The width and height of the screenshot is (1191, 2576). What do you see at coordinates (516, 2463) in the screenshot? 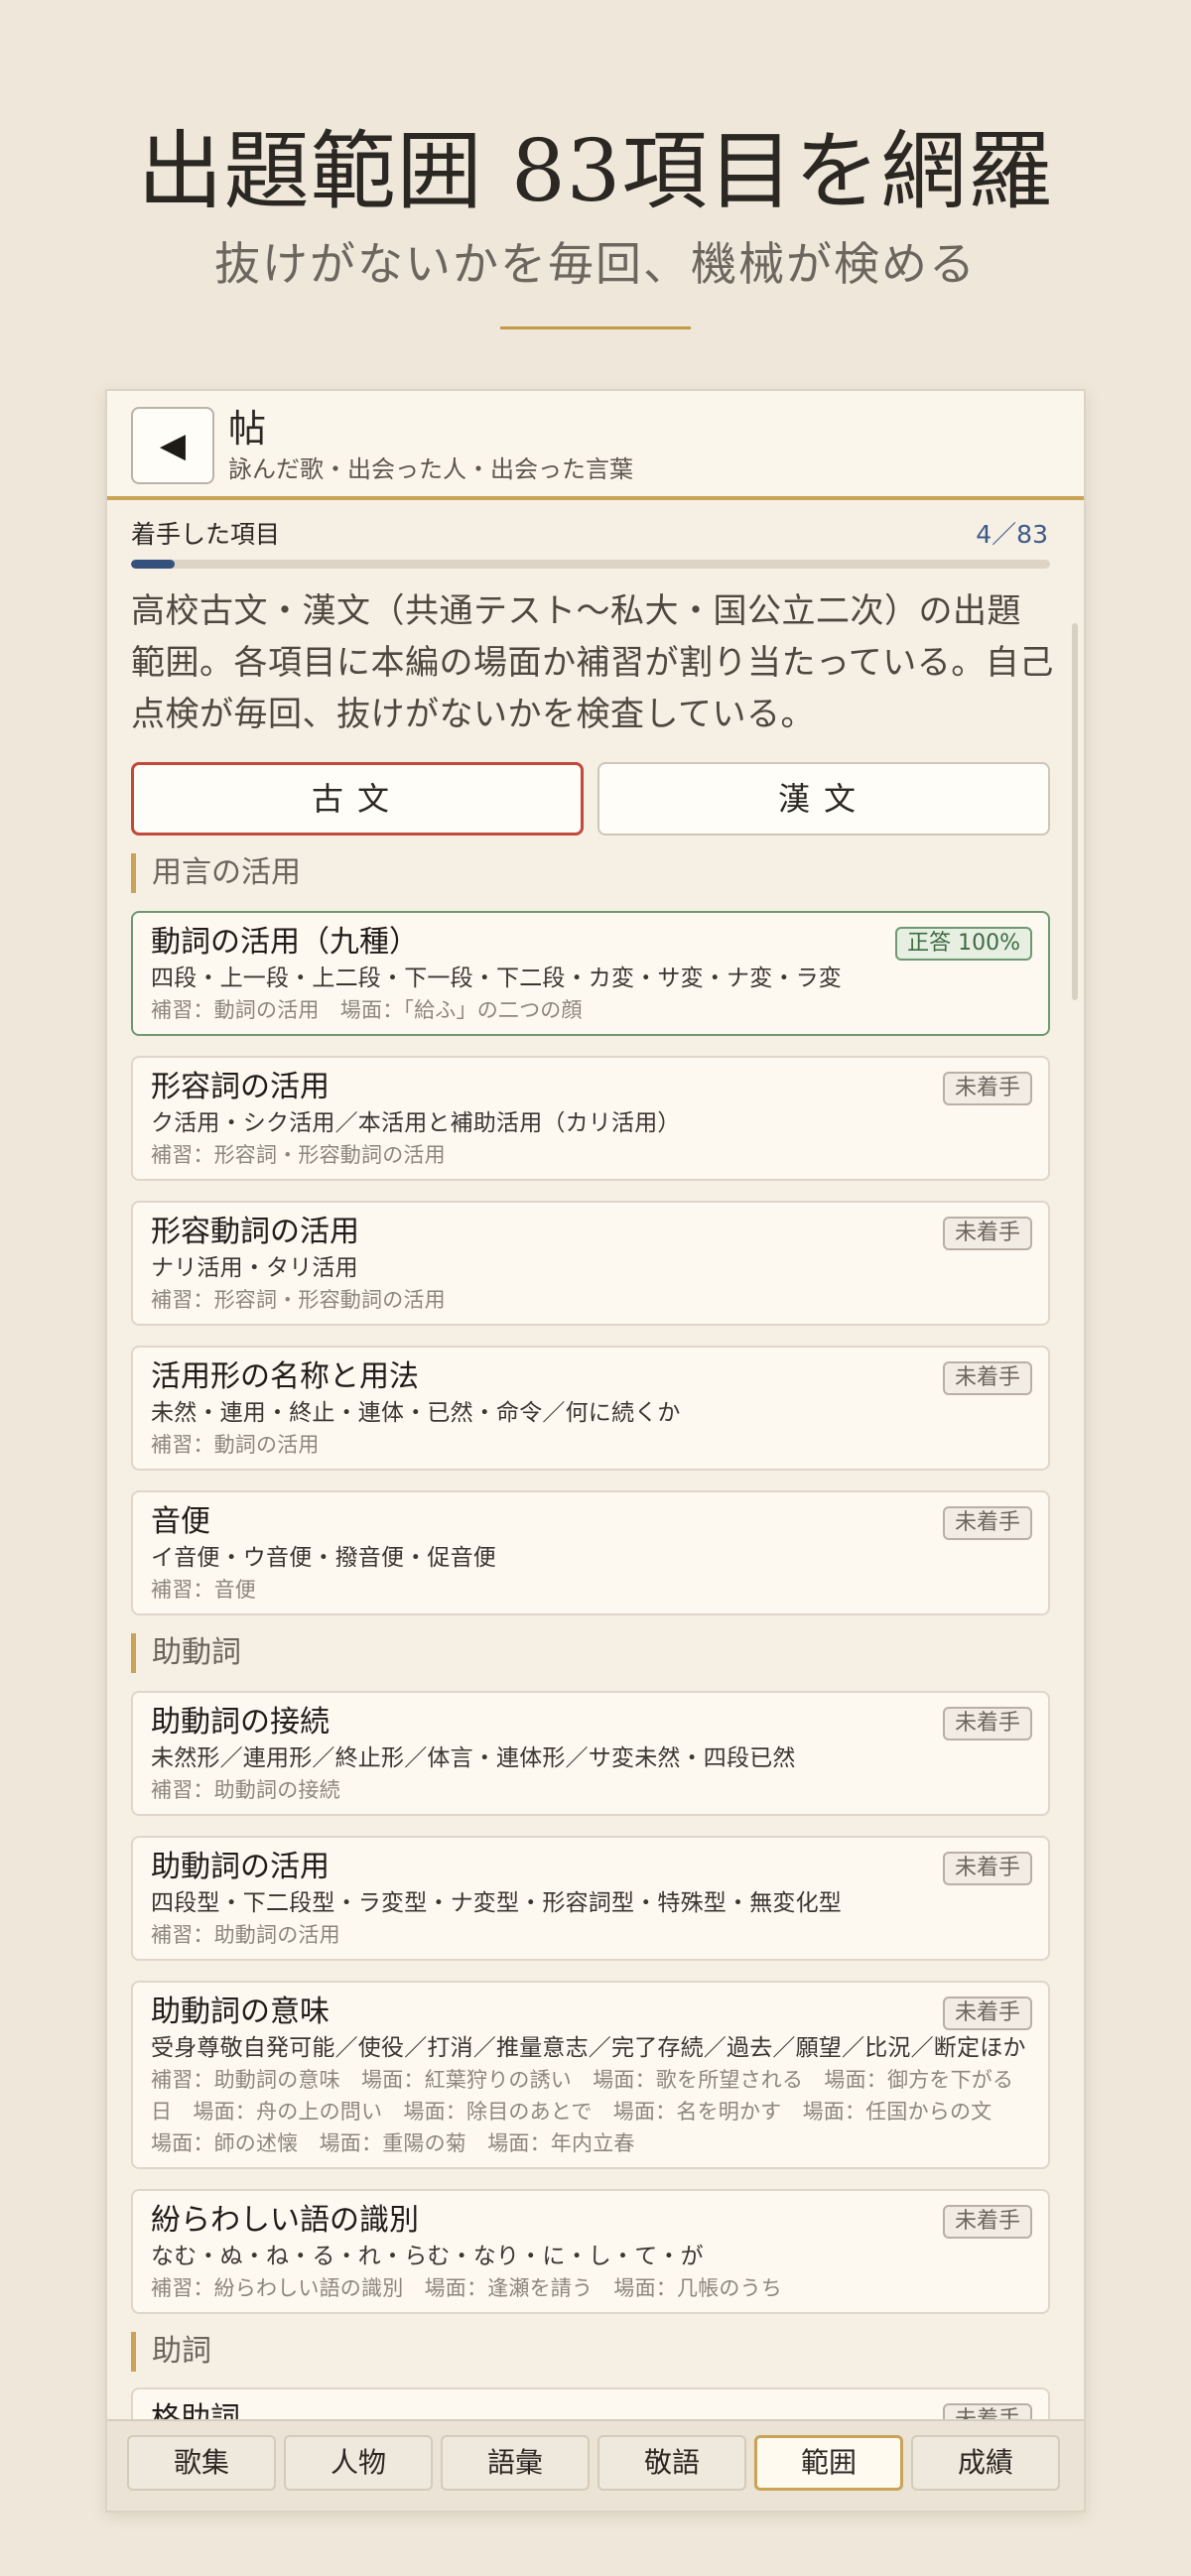
I see `tab-goi: 語彙` at bounding box center [516, 2463].